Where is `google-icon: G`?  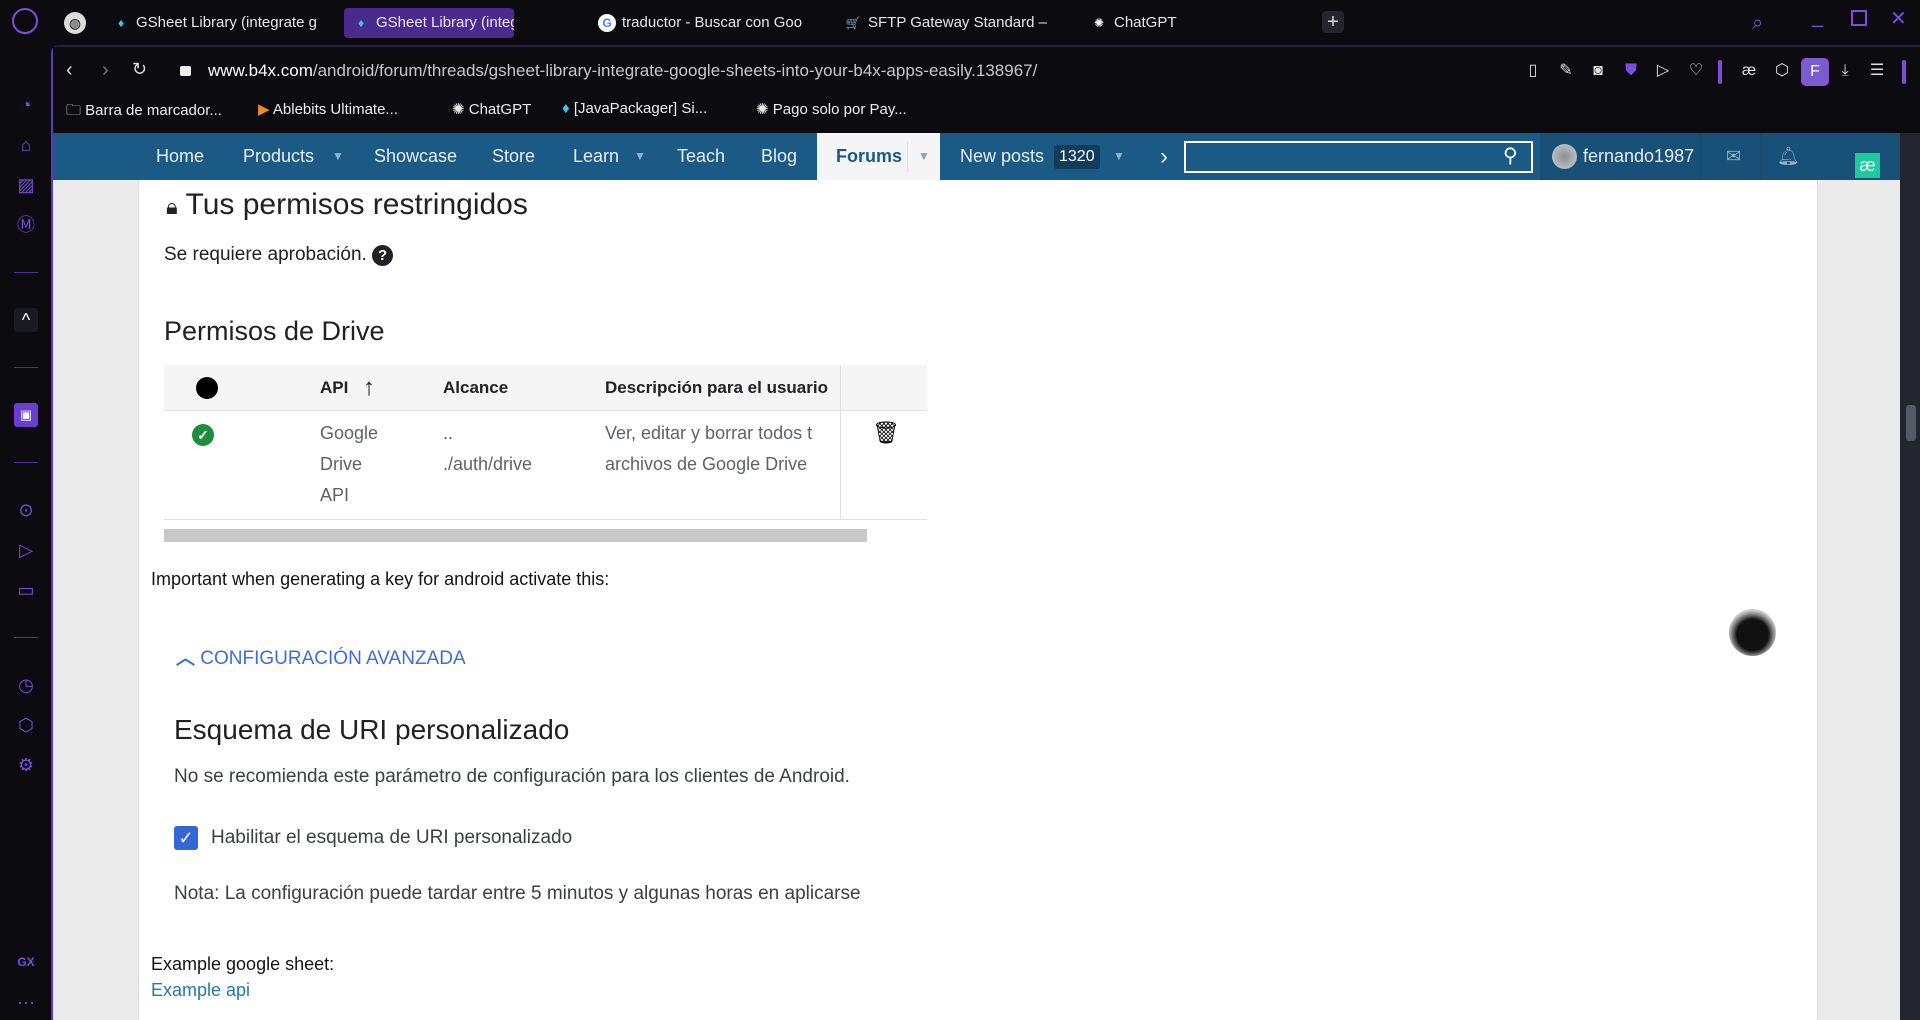 google-icon: G is located at coordinates (607, 23).